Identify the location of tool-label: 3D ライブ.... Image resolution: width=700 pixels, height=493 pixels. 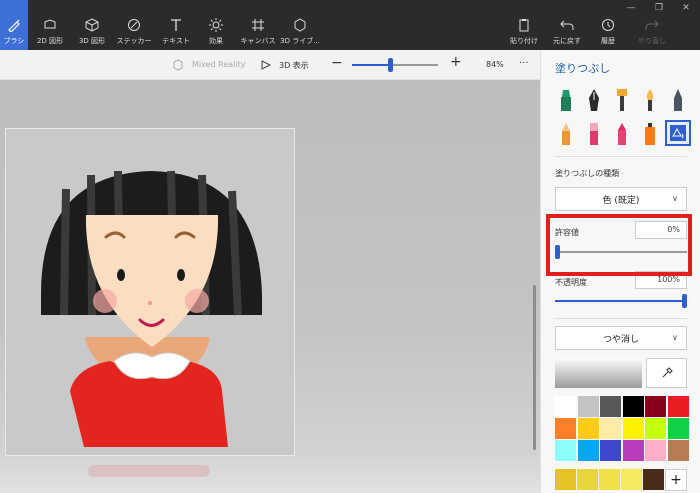
(300, 41).